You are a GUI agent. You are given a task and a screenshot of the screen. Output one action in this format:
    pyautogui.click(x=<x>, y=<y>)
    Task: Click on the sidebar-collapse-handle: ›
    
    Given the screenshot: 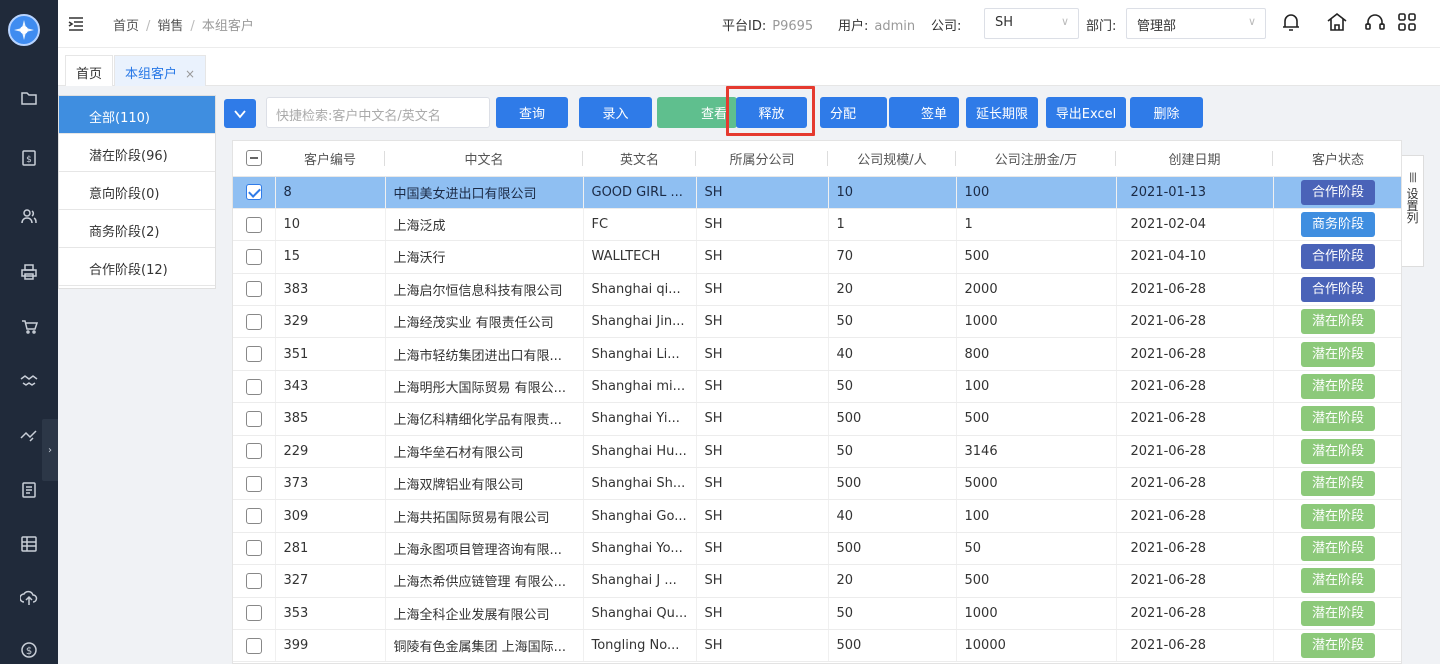 What is the action you would take?
    pyautogui.click(x=50, y=450)
    